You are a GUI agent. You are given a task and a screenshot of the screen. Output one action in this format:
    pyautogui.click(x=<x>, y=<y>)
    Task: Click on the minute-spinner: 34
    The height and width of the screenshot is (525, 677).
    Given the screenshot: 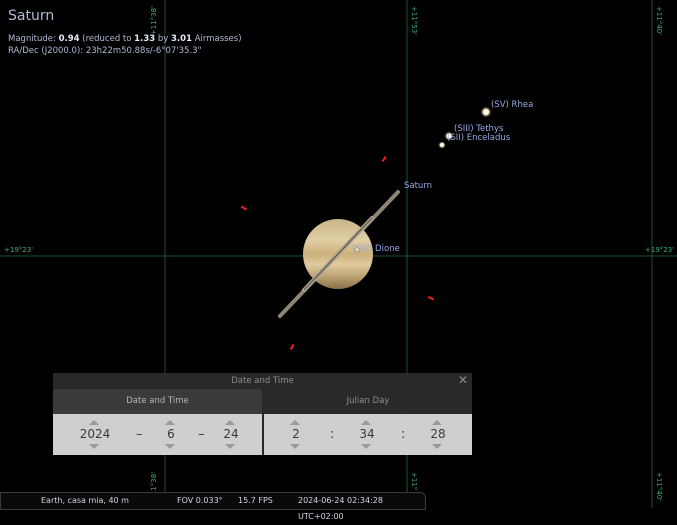 What is the action you would take?
    pyautogui.click(x=367, y=434)
    